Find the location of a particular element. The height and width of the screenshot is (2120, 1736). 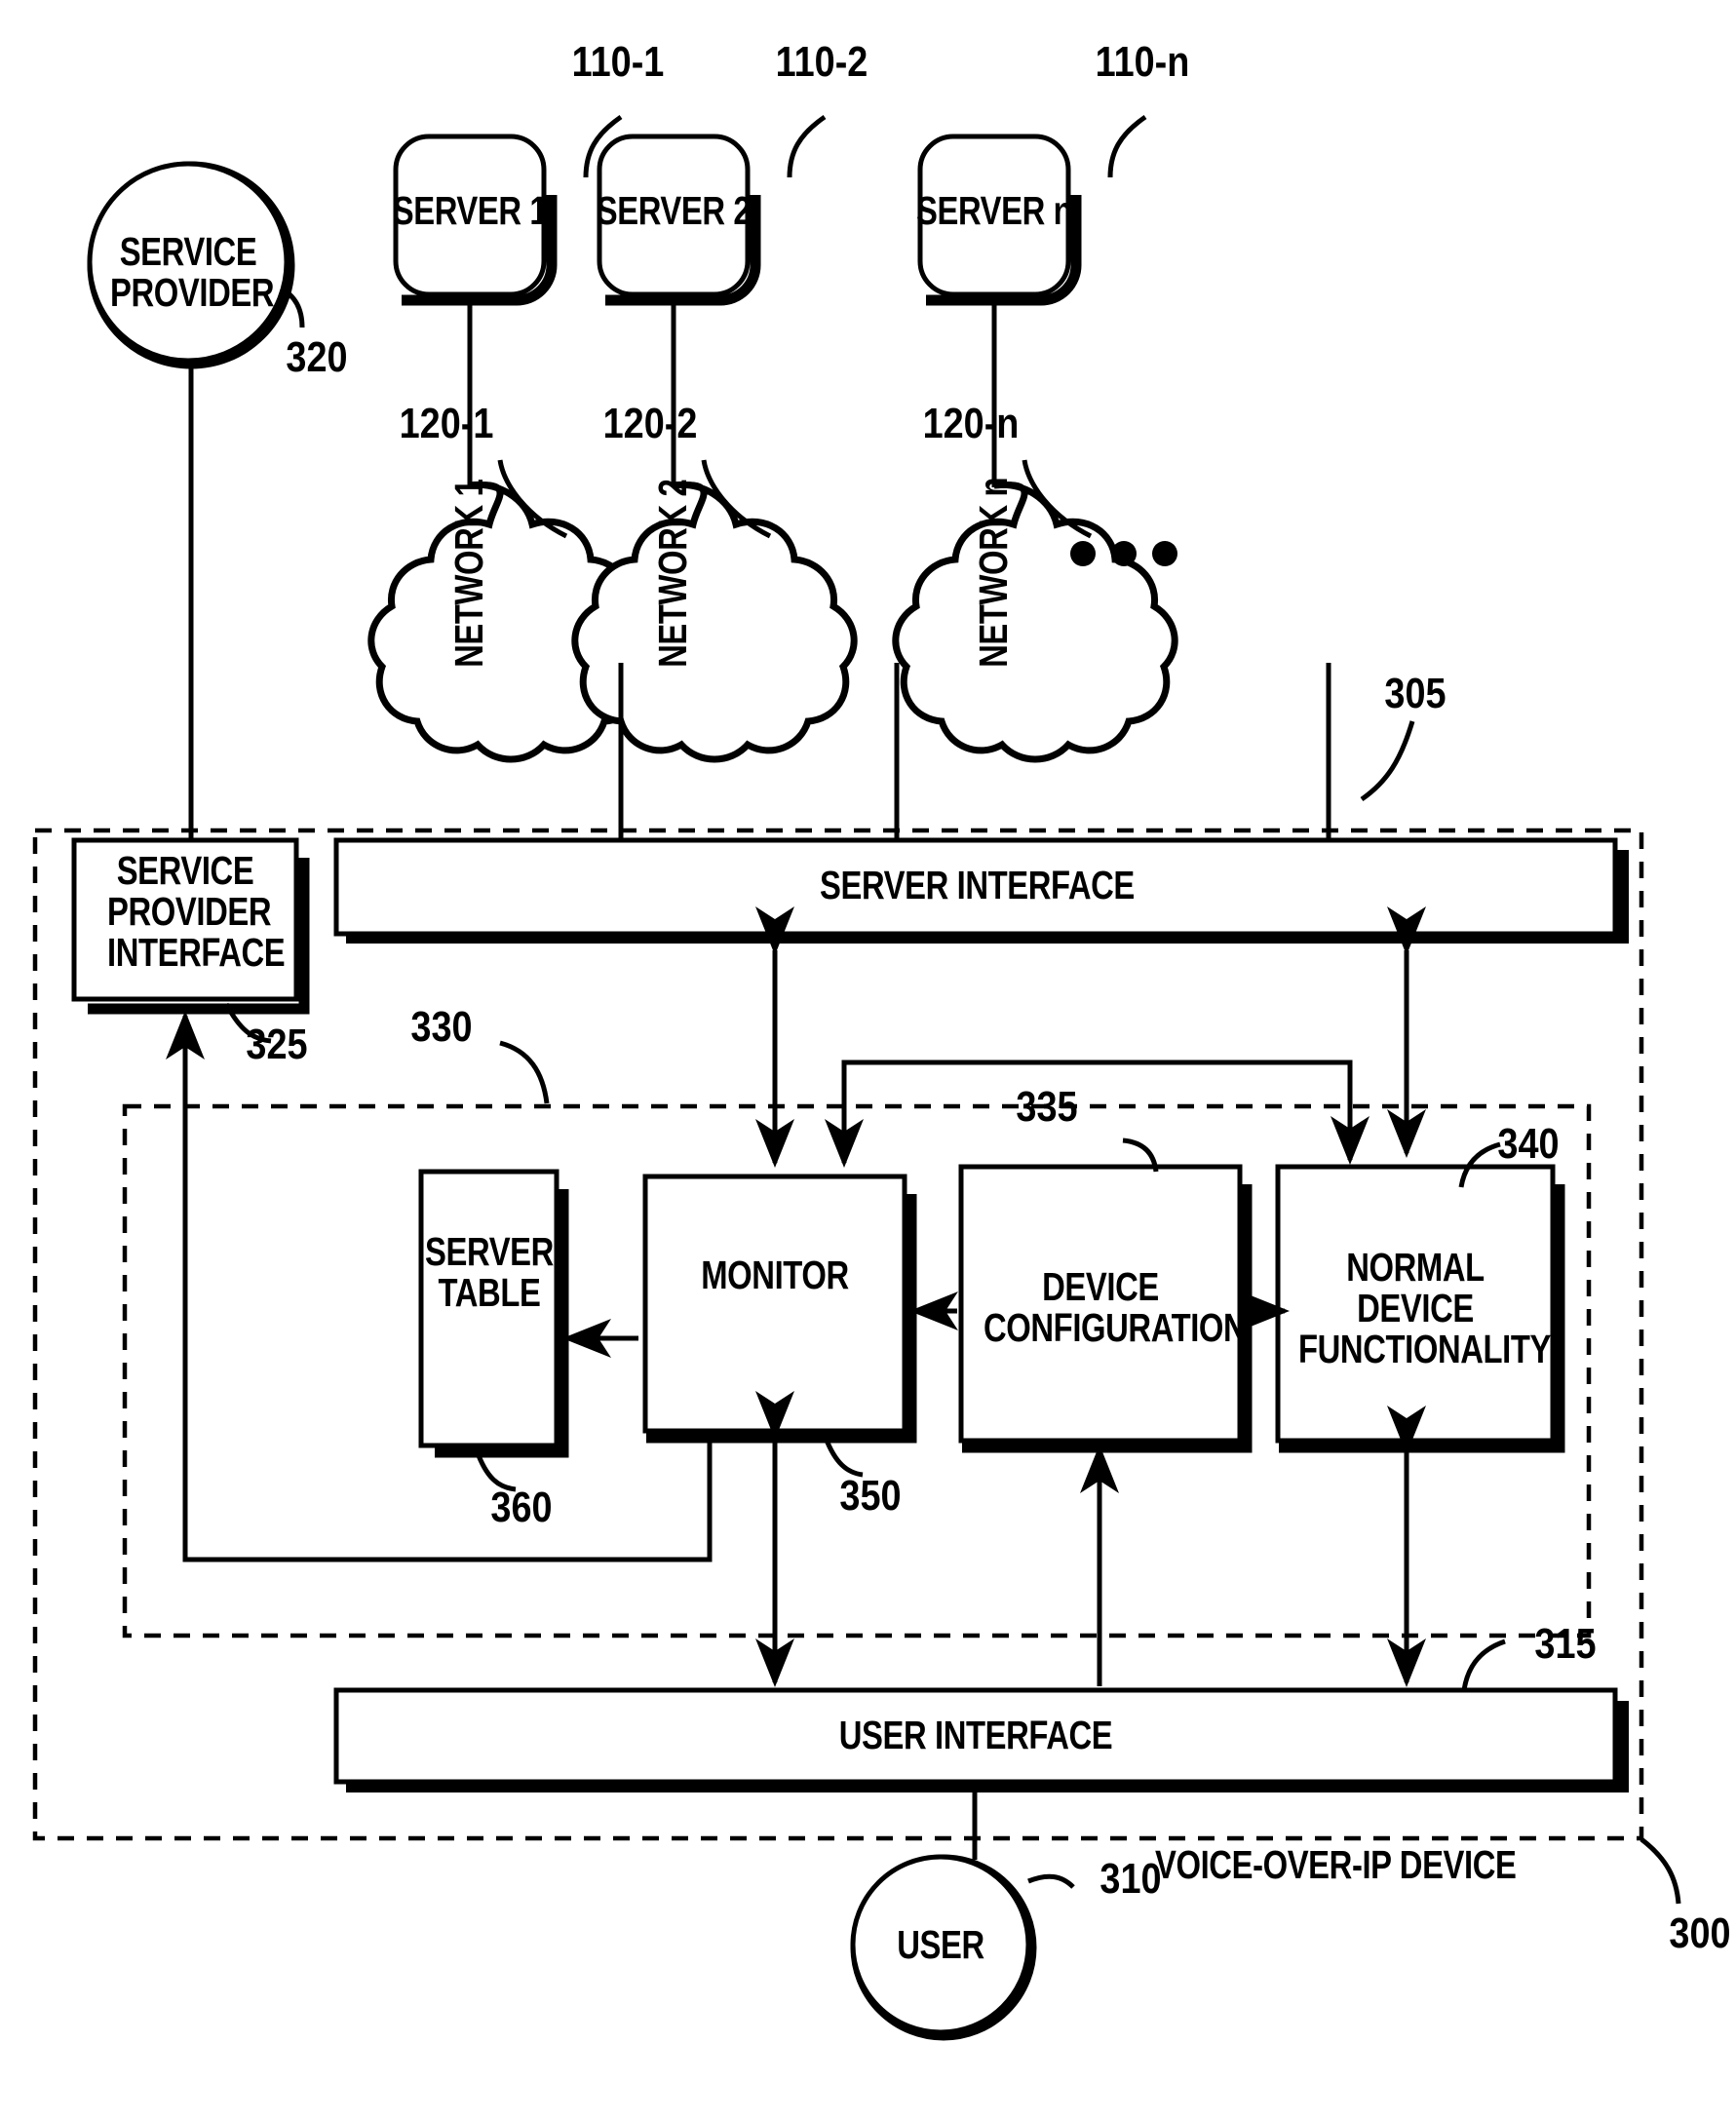

device-configuration-line2: CONFIGURATION is located at coordinates (1115, 1327).